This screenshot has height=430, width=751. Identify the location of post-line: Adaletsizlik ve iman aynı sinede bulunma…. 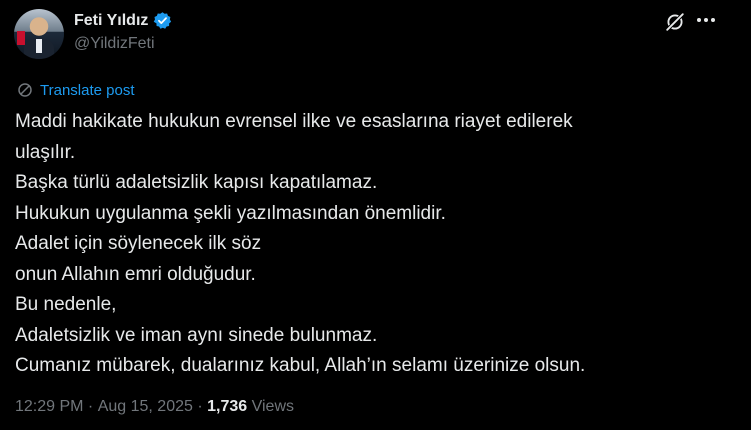
(196, 335).